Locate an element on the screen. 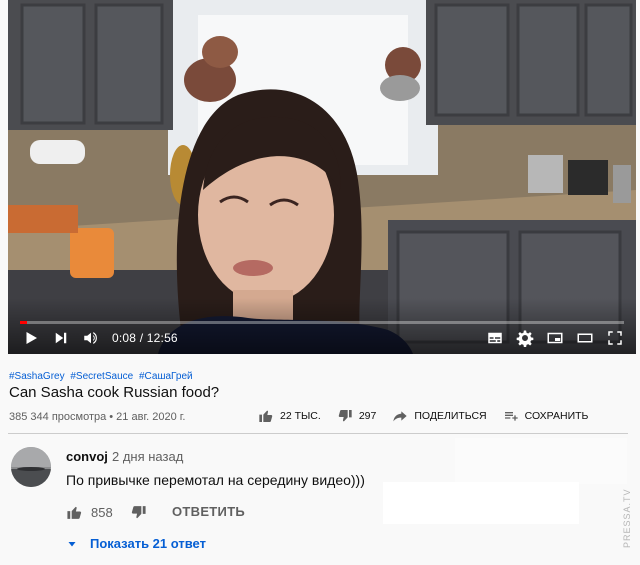 The width and height of the screenshot is (640, 565). comment-like-button: 858 is located at coordinates (89, 512).